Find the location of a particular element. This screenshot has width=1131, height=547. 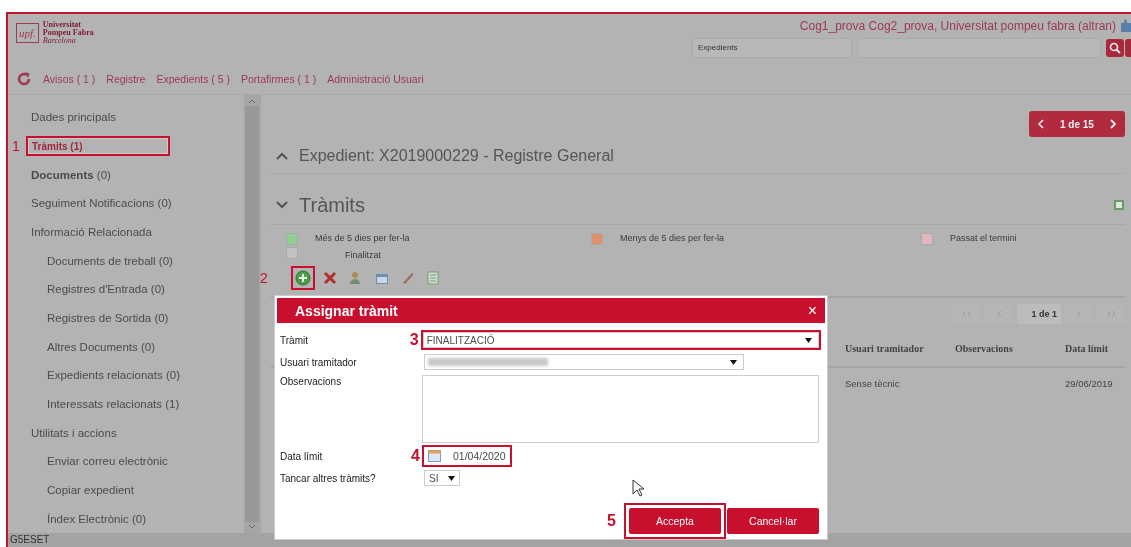

field-label: Usuari tramitador is located at coordinates (318, 362).